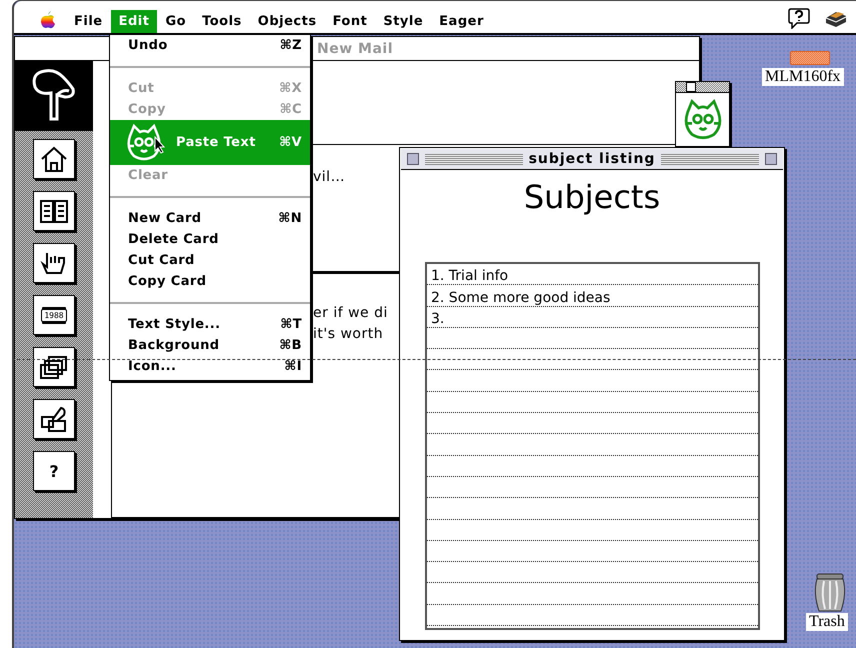 Image resolution: width=856 pixels, height=648 pixels. I want to click on shortcut-text: ⌘N, so click(290, 218).